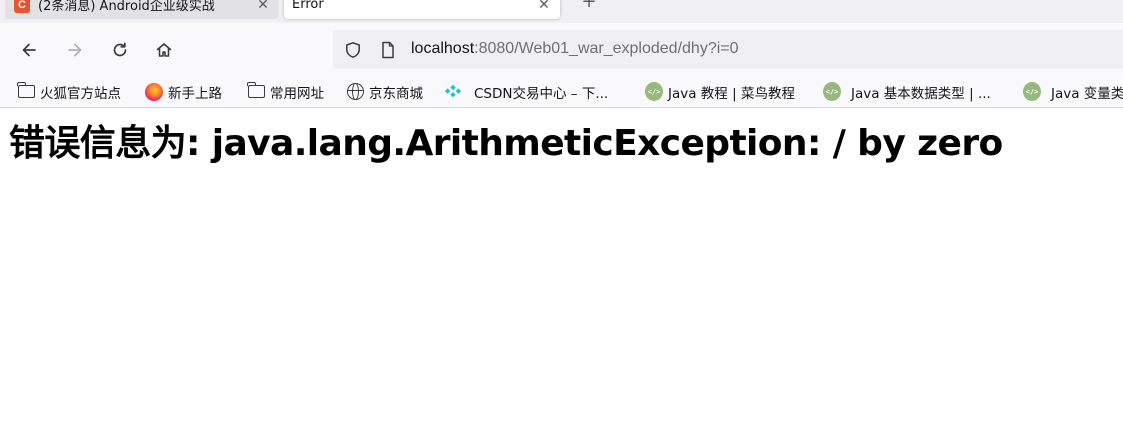 The height and width of the screenshot is (446, 1123). Describe the element at coordinates (355, 91) in the screenshot. I see `globe-icon` at that location.